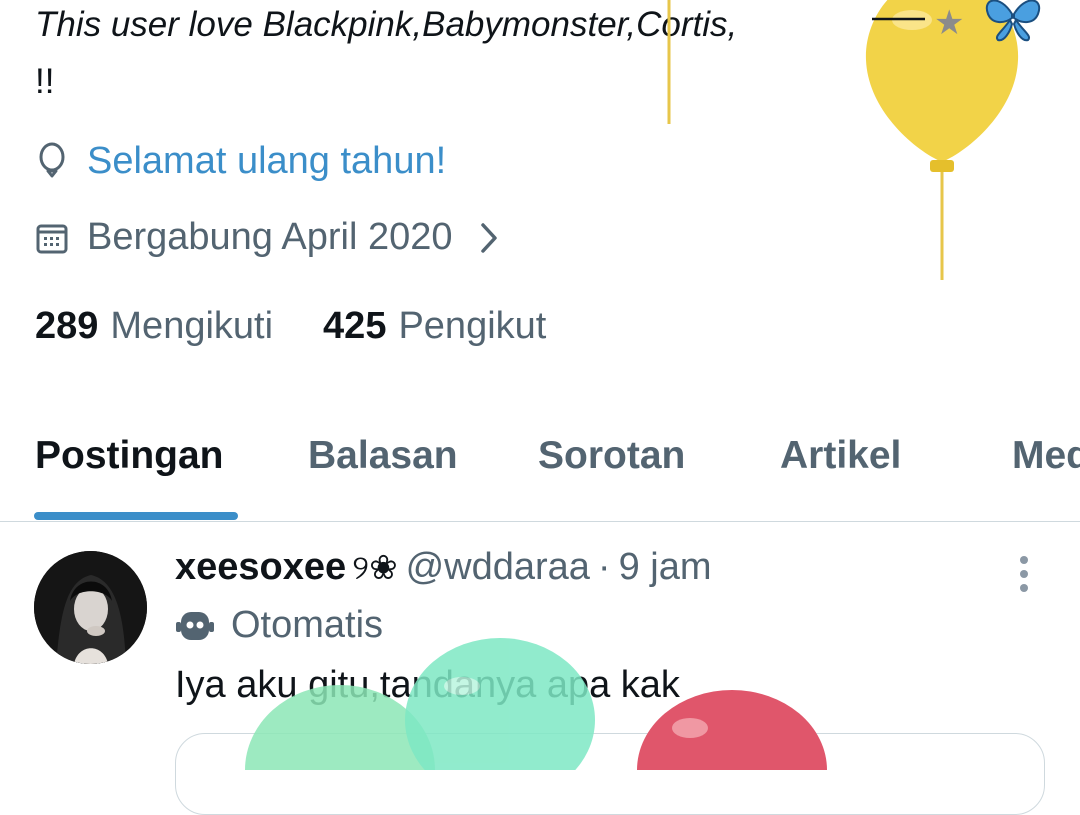  I want to click on followers-link: 425 Pengikut, so click(434, 326).